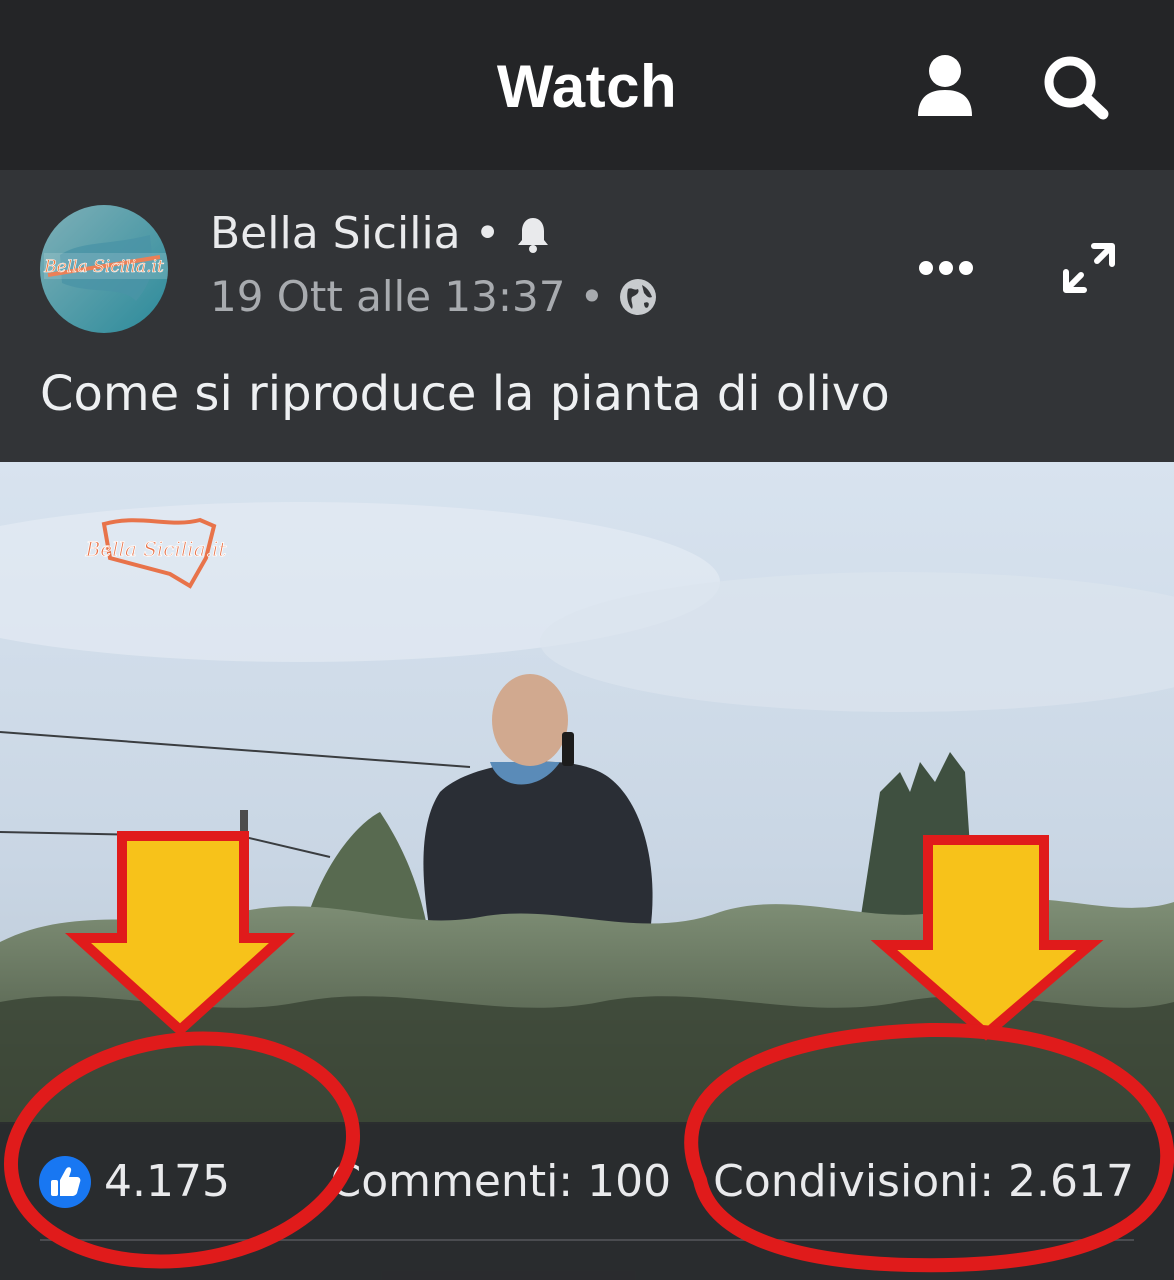 The height and width of the screenshot is (1280, 1174). Describe the element at coordinates (945, 86) in the screenshot. I see `profile-icon` at that location.